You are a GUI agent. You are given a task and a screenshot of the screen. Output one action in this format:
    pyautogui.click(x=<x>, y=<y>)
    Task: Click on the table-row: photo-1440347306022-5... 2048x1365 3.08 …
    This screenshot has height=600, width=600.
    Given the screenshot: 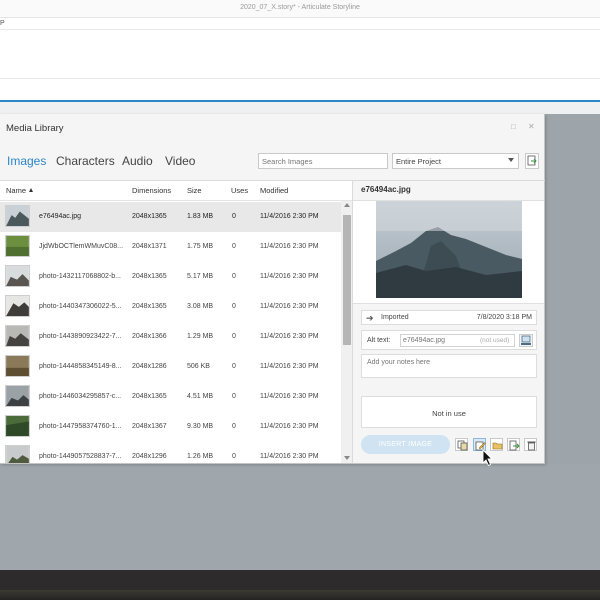 What is the action you would take?
    pyautogui.click(x=170, y=307)
    